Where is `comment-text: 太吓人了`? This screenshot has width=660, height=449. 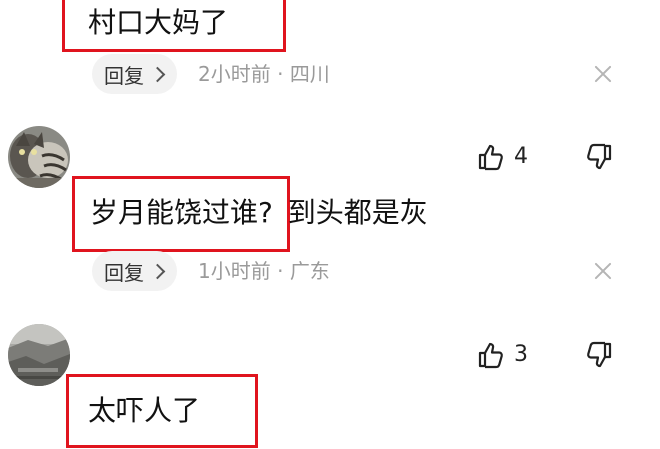
comment-text: 太吓人了 is located at coordinates (144, 411).